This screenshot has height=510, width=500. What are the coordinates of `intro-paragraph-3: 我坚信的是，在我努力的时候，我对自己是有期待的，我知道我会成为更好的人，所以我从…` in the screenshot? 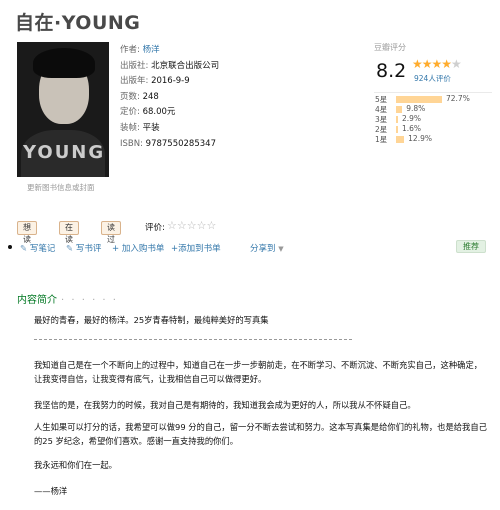 It's located at (225, 405).